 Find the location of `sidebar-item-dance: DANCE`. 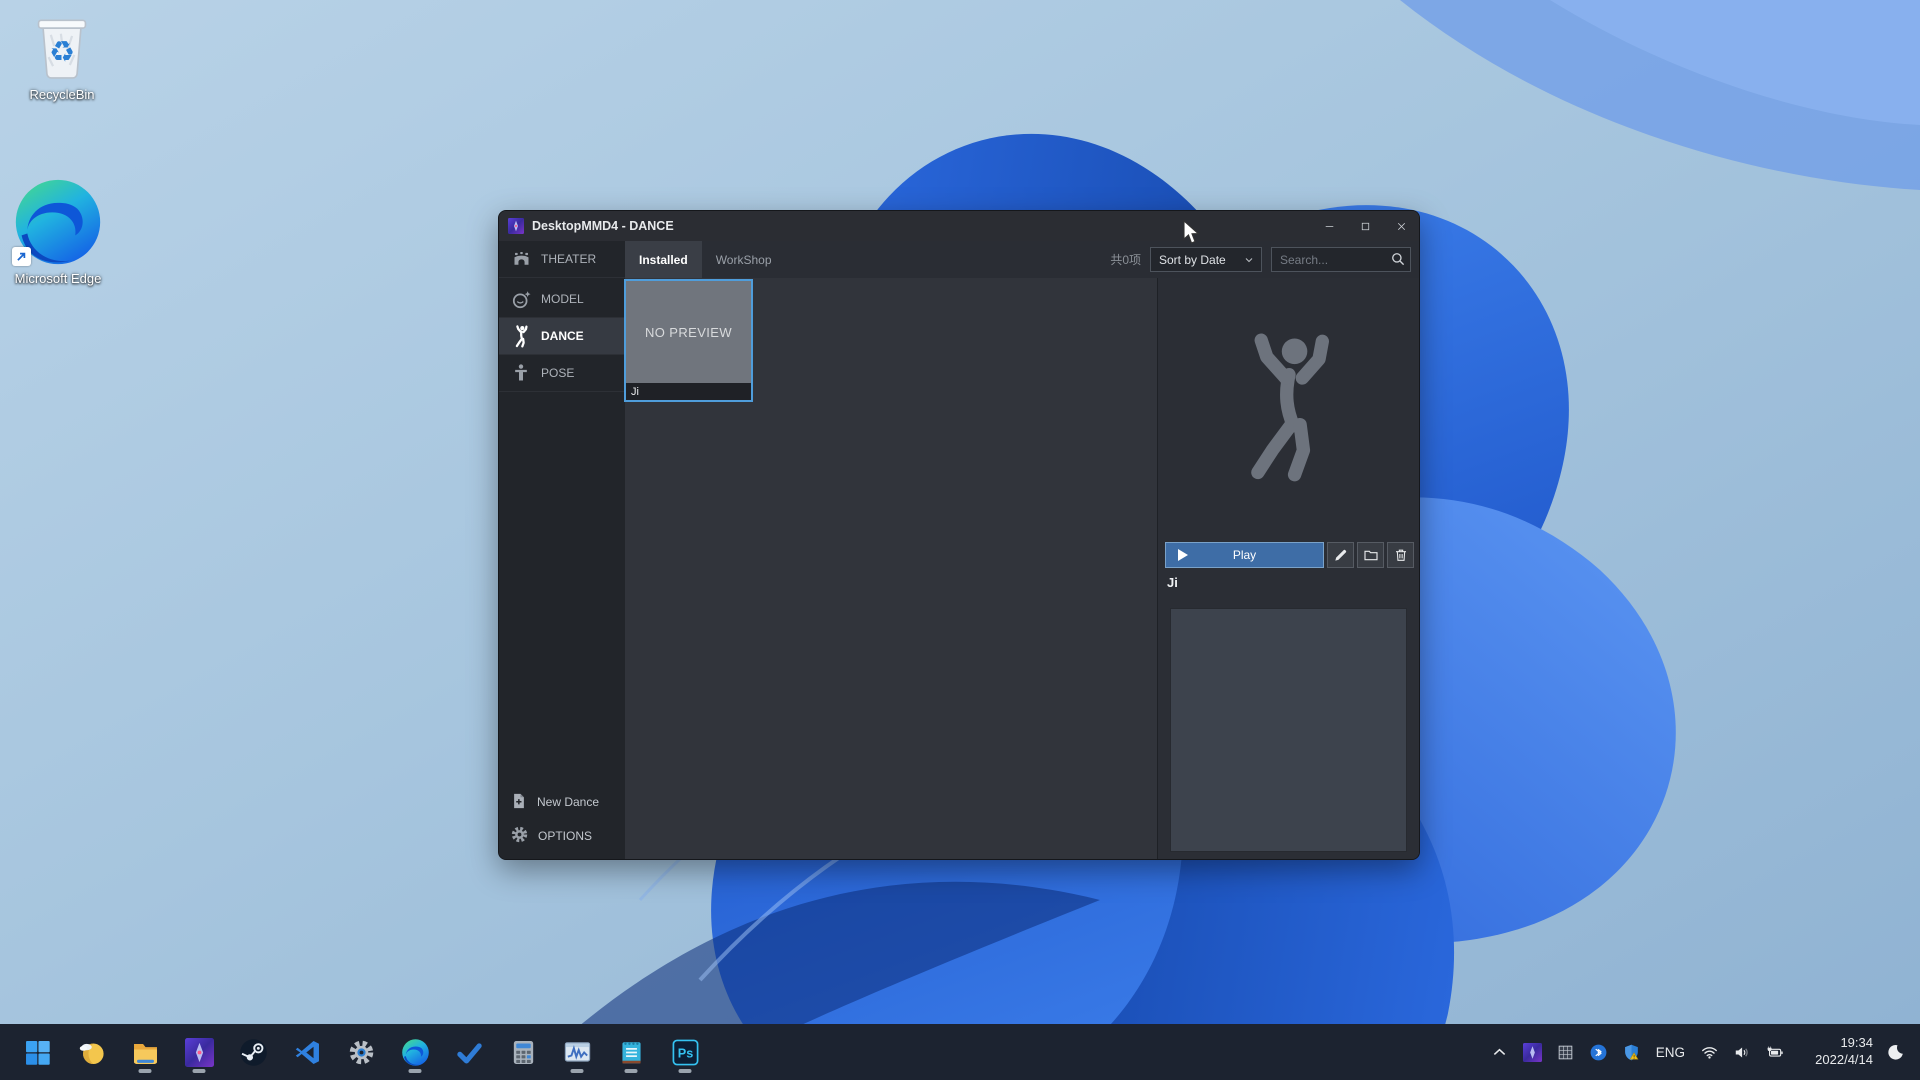

sidebar-item-dance: DANCE is located at coordinates (562, 336).